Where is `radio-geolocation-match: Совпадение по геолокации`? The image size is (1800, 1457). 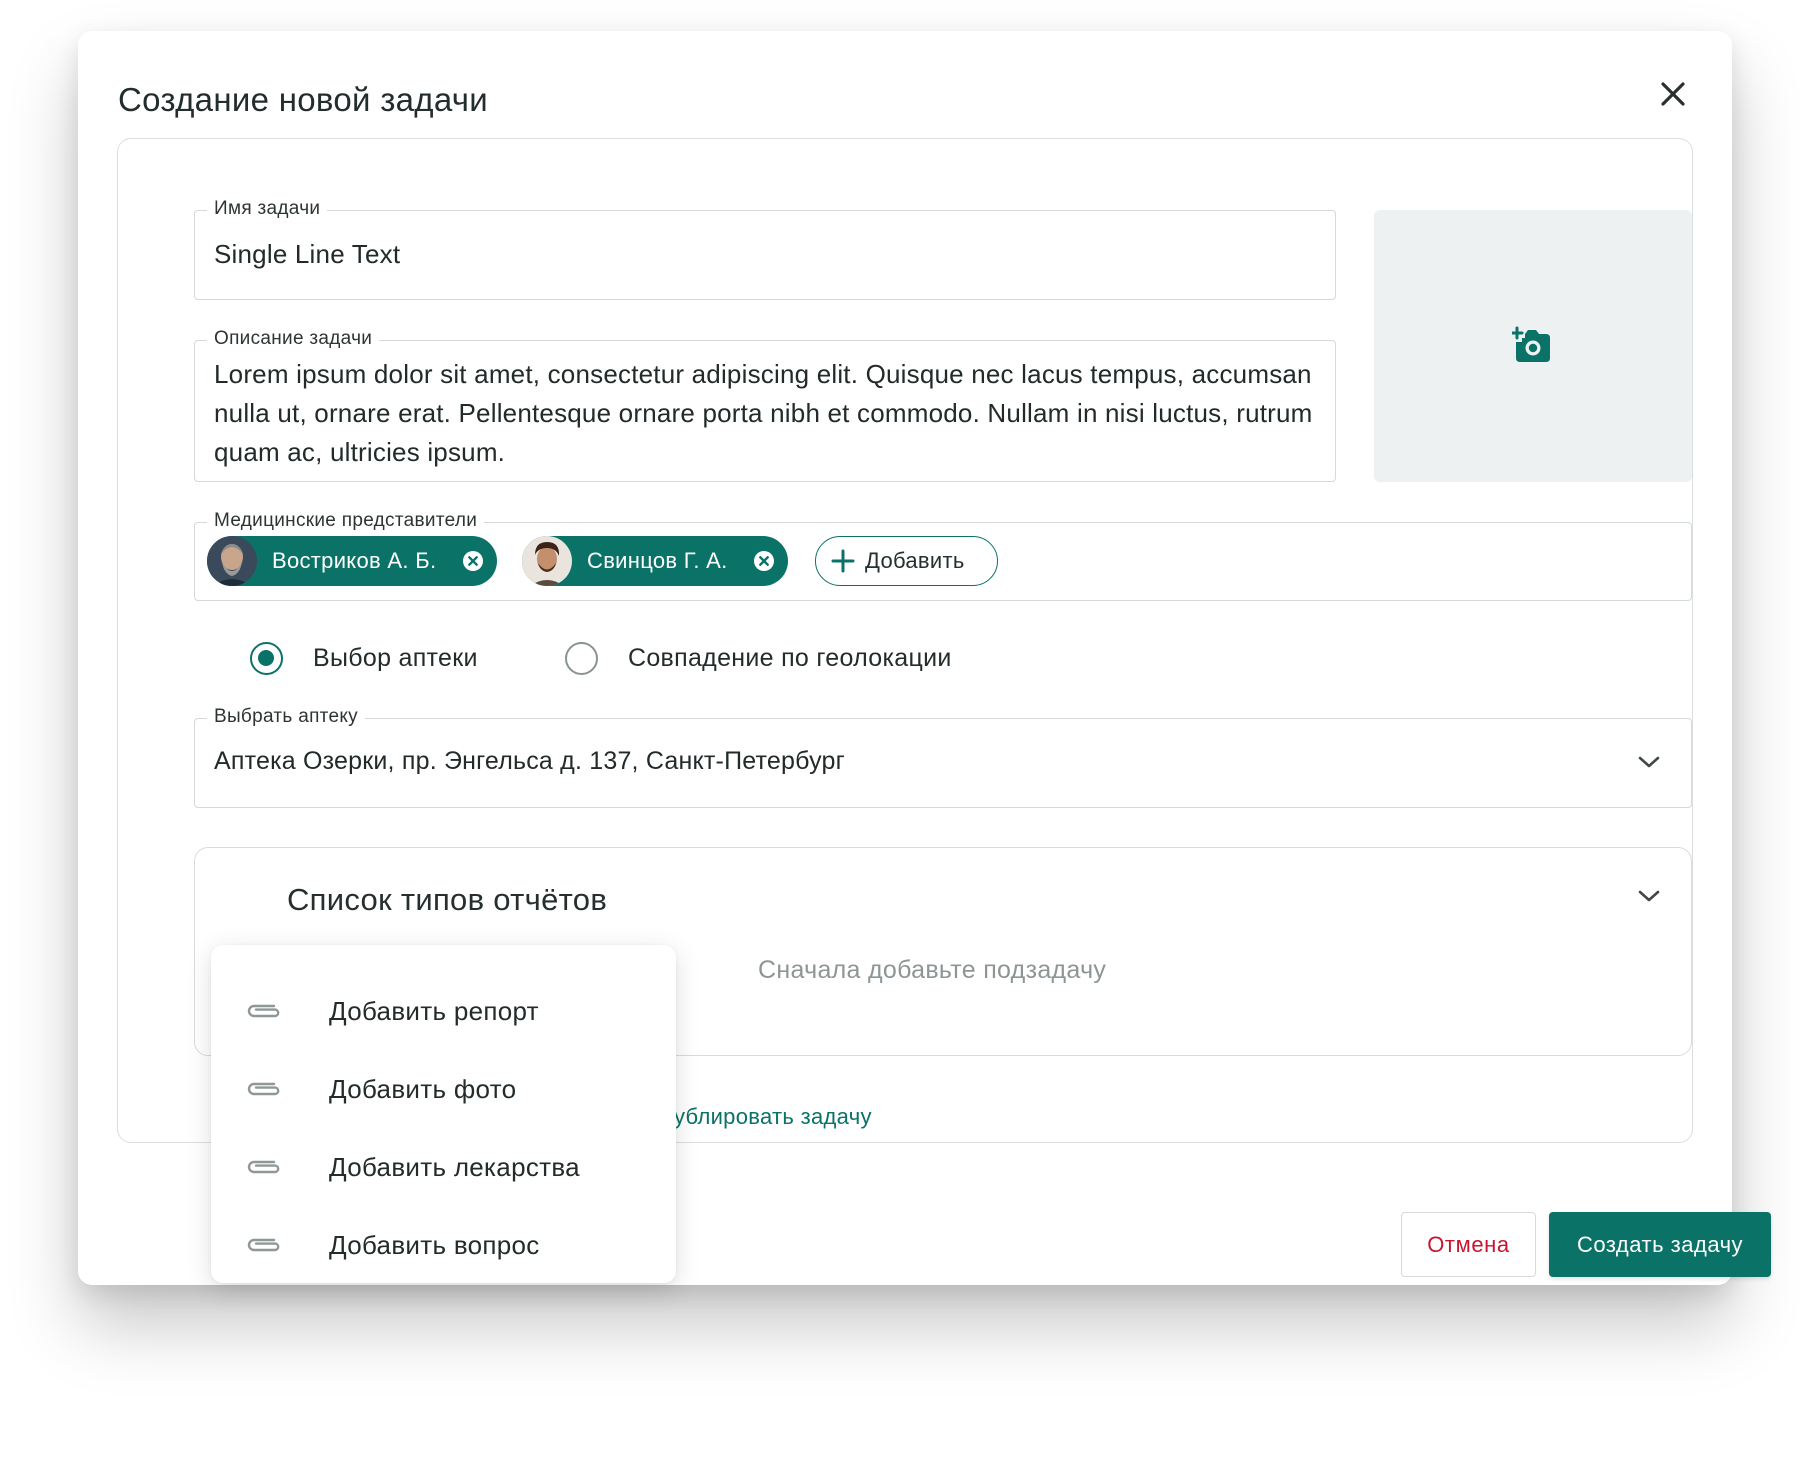
radio-geolocation-match: Совпадение по геолокации is located at coordinates (758, 658).